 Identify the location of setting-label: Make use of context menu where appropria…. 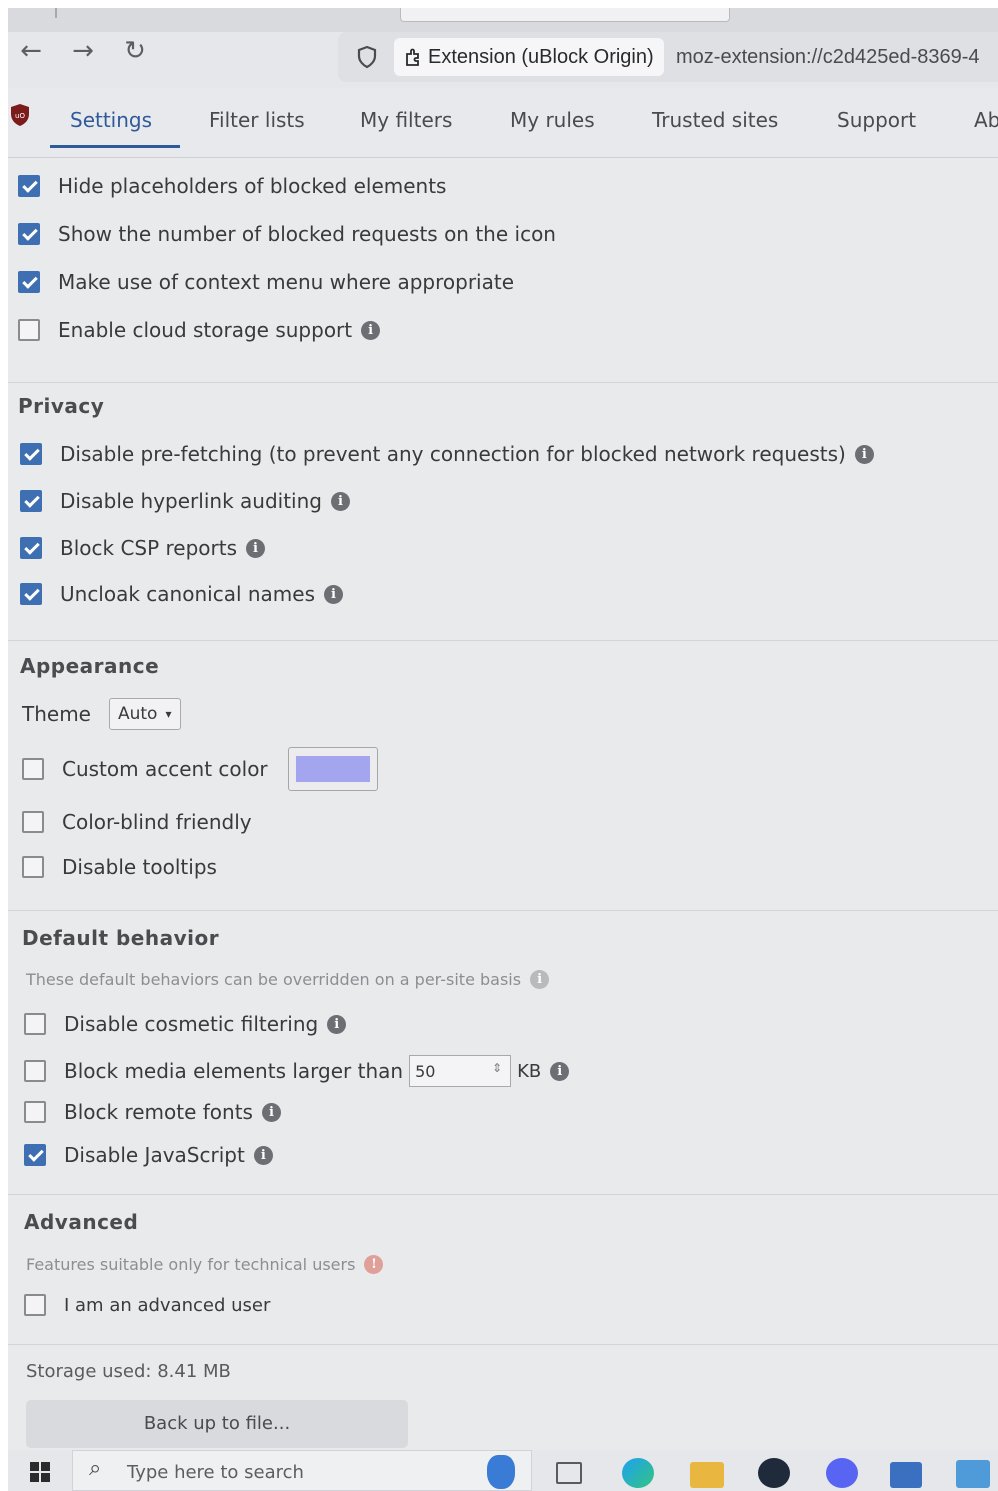
(286, 282).